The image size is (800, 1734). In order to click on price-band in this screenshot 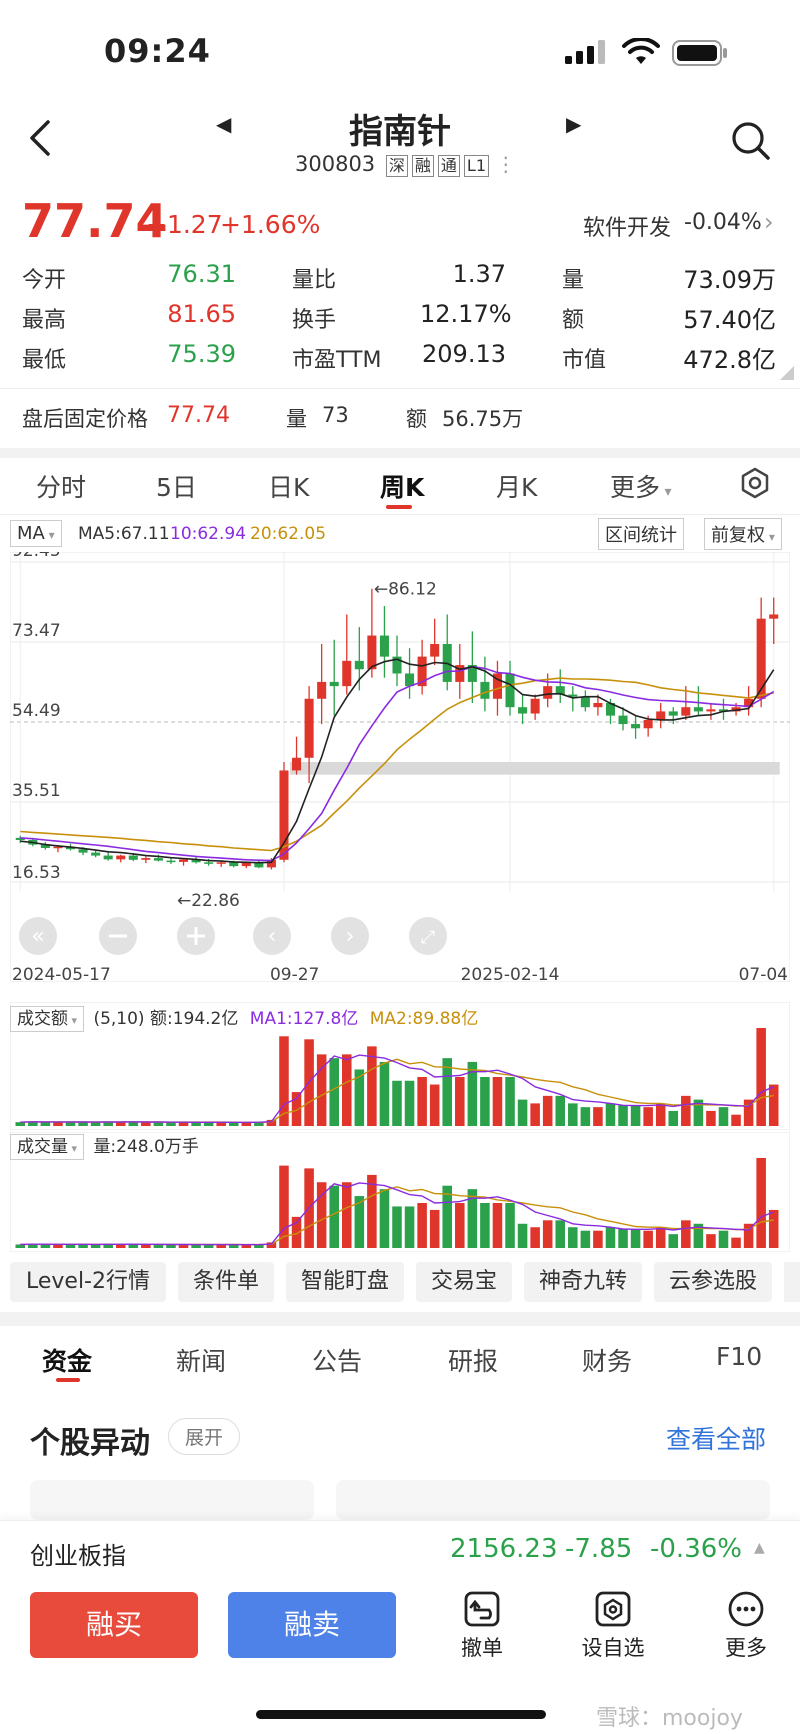, I will do `click(534, 768)`.